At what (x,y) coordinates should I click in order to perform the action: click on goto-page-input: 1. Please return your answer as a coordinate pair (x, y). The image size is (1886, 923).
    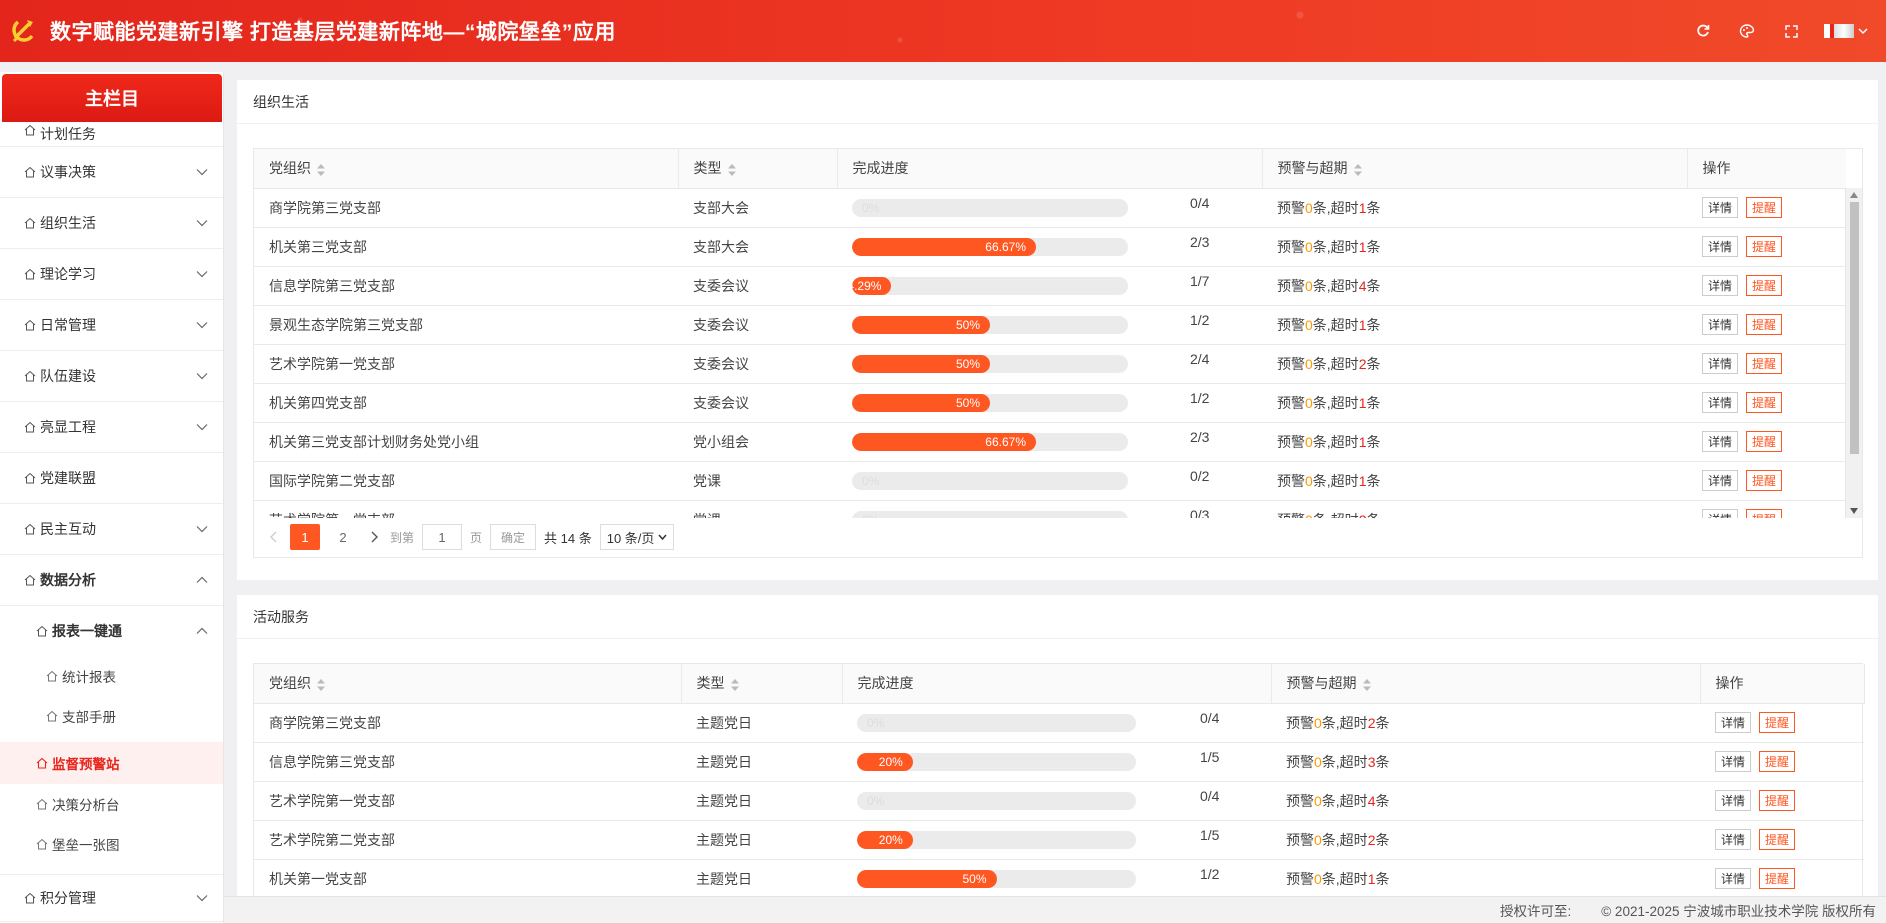
    Looking at the image, I should click on (442, 537).